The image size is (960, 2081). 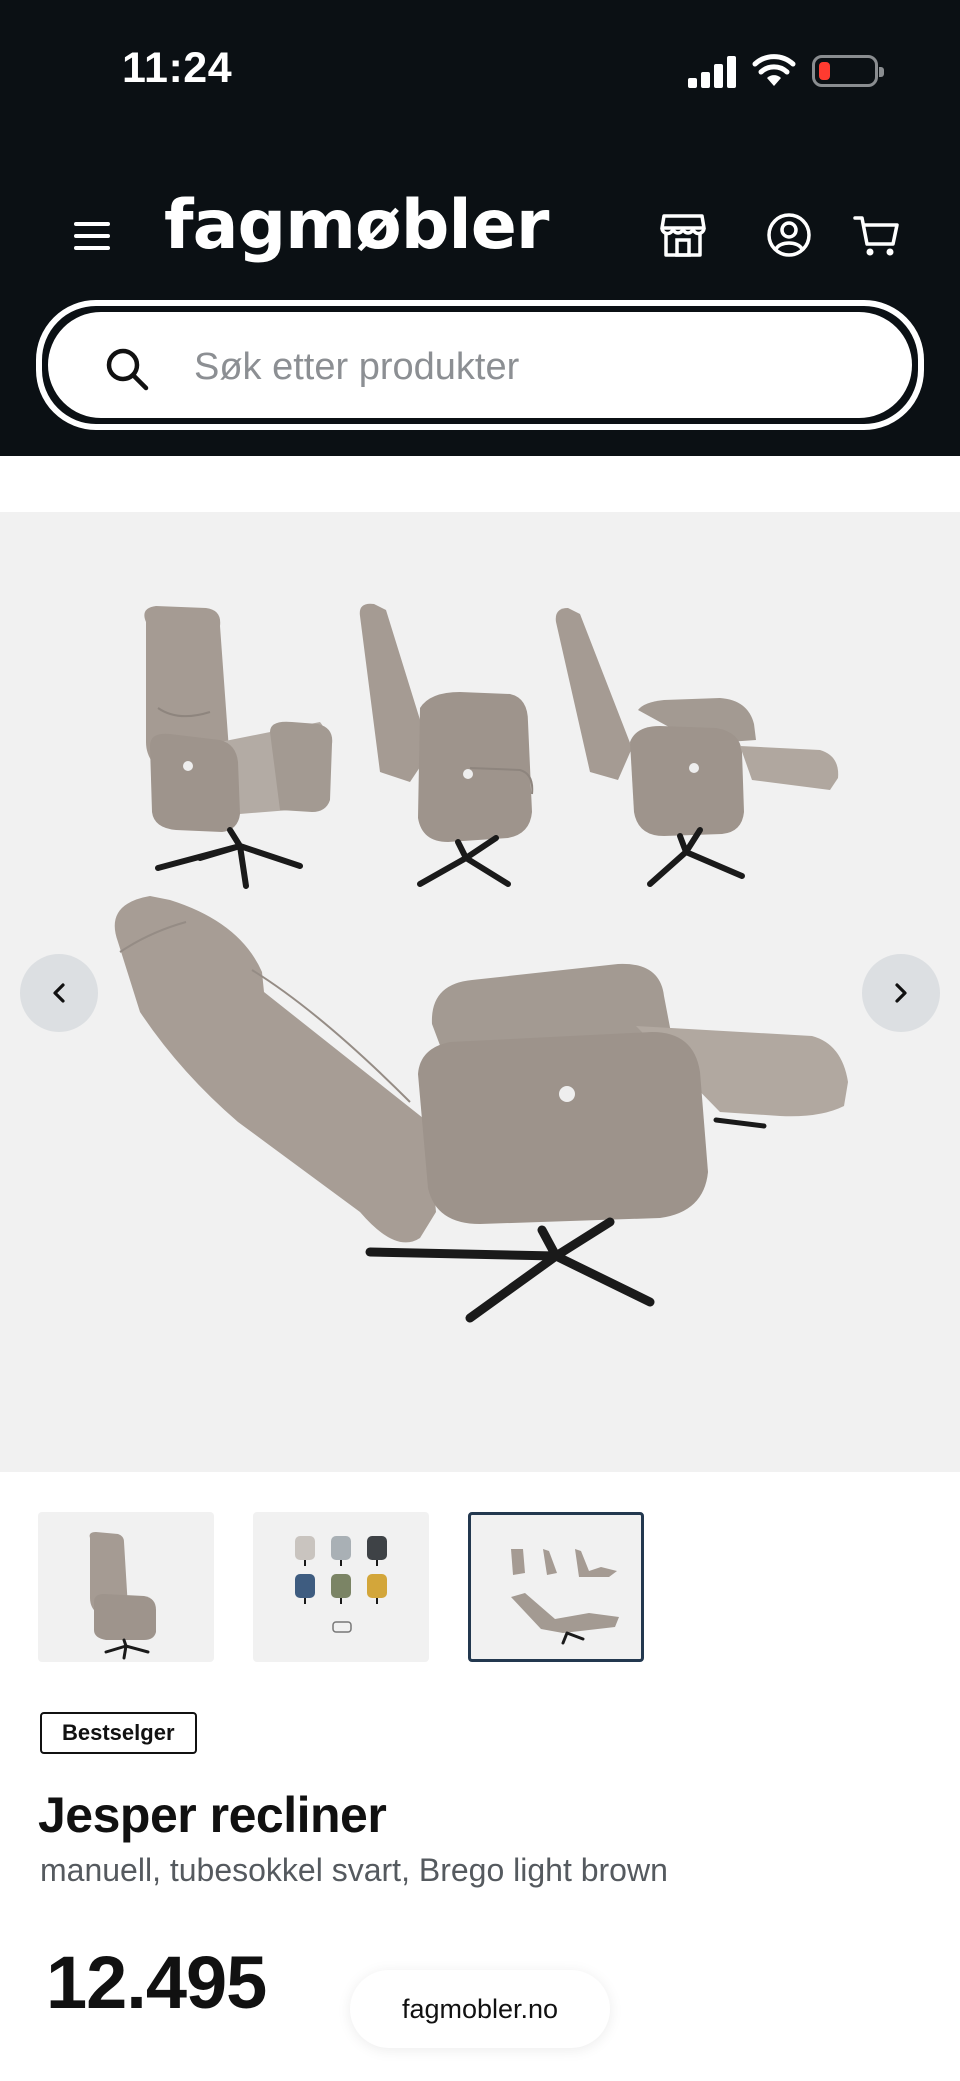 I want to click on status-time: 11:24, so click(x=177, y=68).